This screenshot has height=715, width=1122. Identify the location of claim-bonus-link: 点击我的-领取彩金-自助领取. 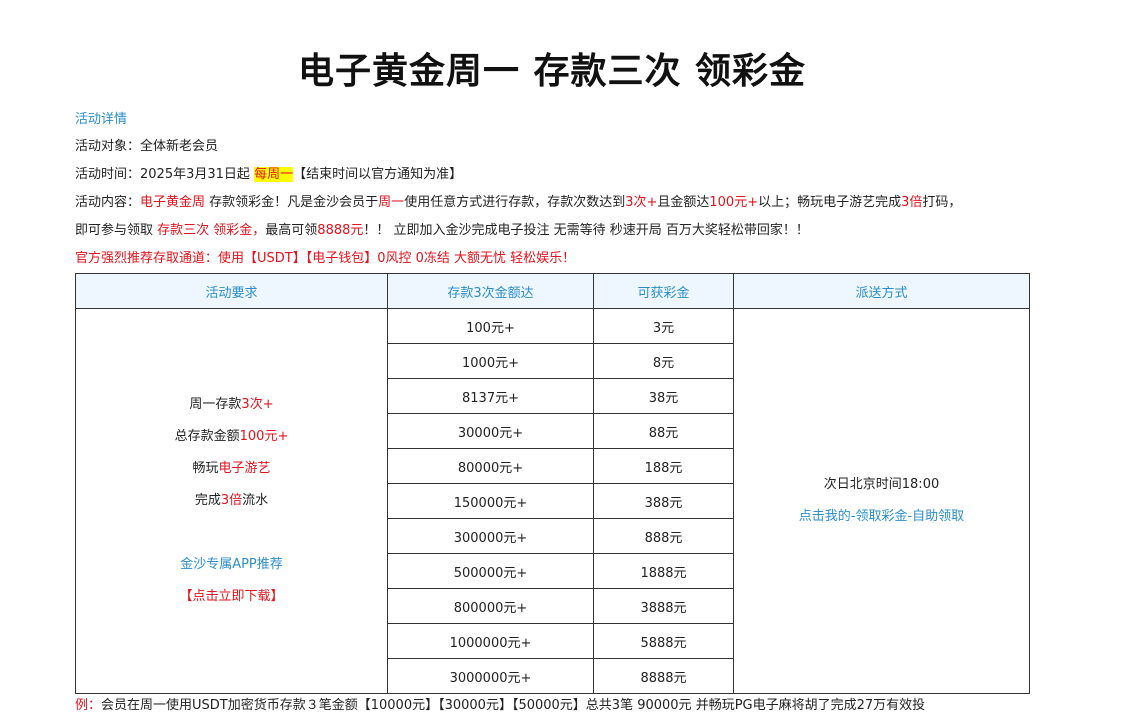
(881, 517).